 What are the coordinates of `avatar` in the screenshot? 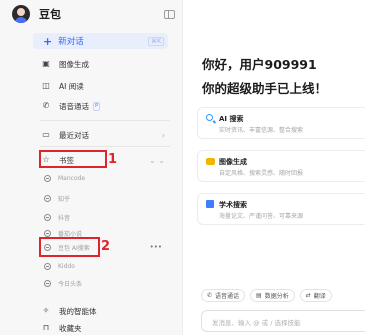 It's located at (21, 14).